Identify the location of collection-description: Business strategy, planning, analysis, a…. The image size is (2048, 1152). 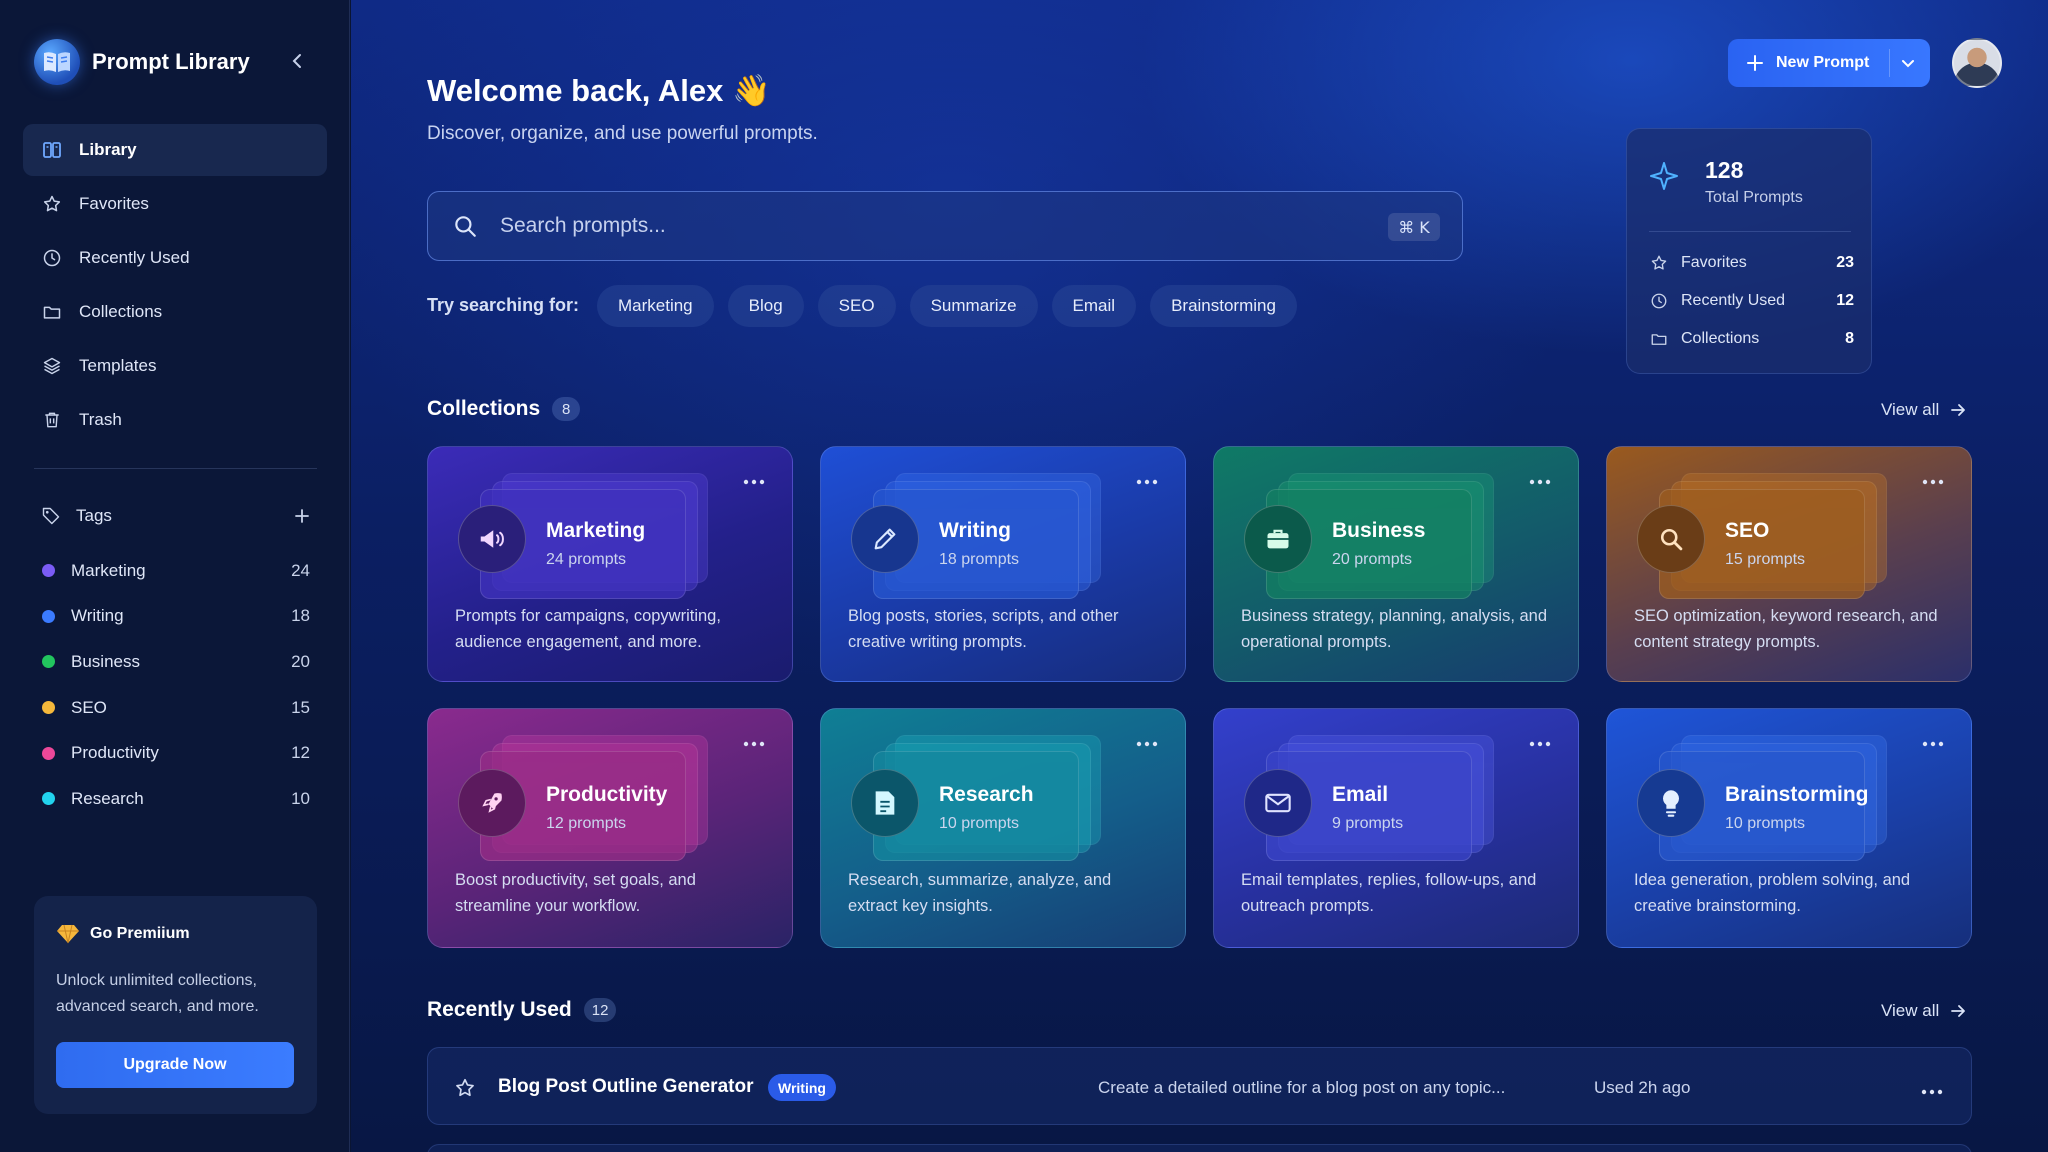
(1394, 629).